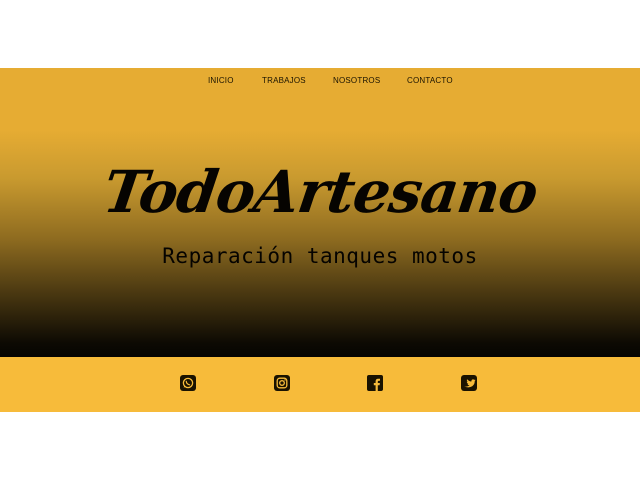 The width and height of the screenshot is (640, 480). I want to click on instagram-icon, so click(282, 383).